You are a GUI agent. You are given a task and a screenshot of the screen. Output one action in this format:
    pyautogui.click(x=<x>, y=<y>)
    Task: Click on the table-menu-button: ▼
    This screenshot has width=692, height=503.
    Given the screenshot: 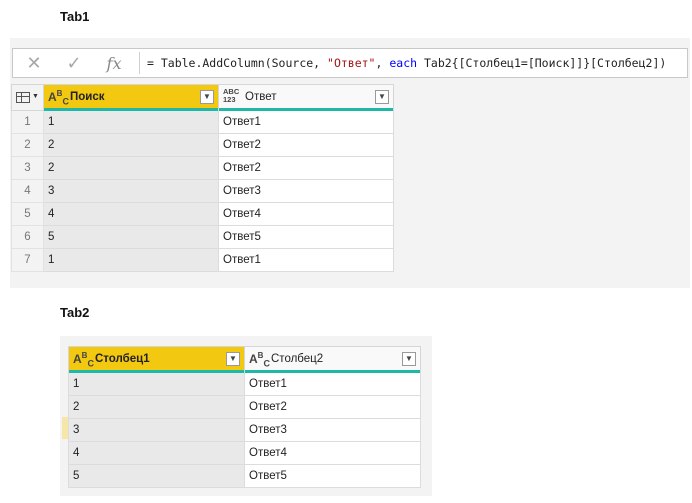 What is the action you would take?
    pyautogui.click(x=27, y=97)
    